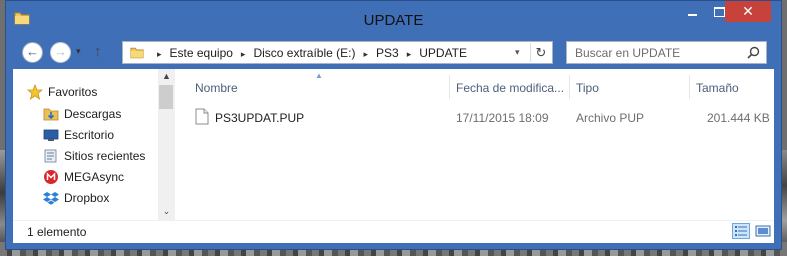 This screenshot has height=256, width=787. What do you see at coordinates (94, 177) in the screenshot?
I see `sidebar-item-label: MEGAsync` at bounding box center [94, 177].